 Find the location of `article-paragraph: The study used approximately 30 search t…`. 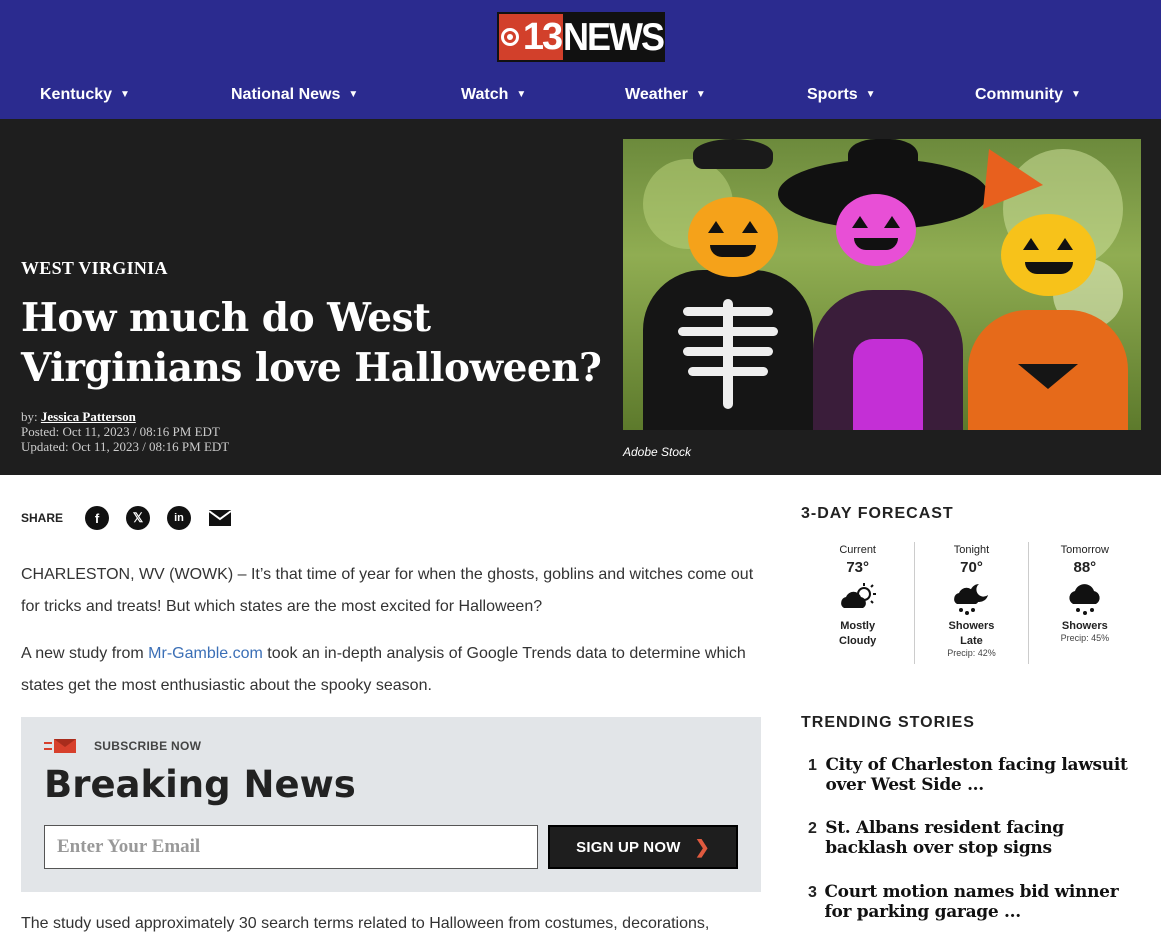

article-paragraph: The study used approximately 30 search t… is located at coordinates (365, 923).